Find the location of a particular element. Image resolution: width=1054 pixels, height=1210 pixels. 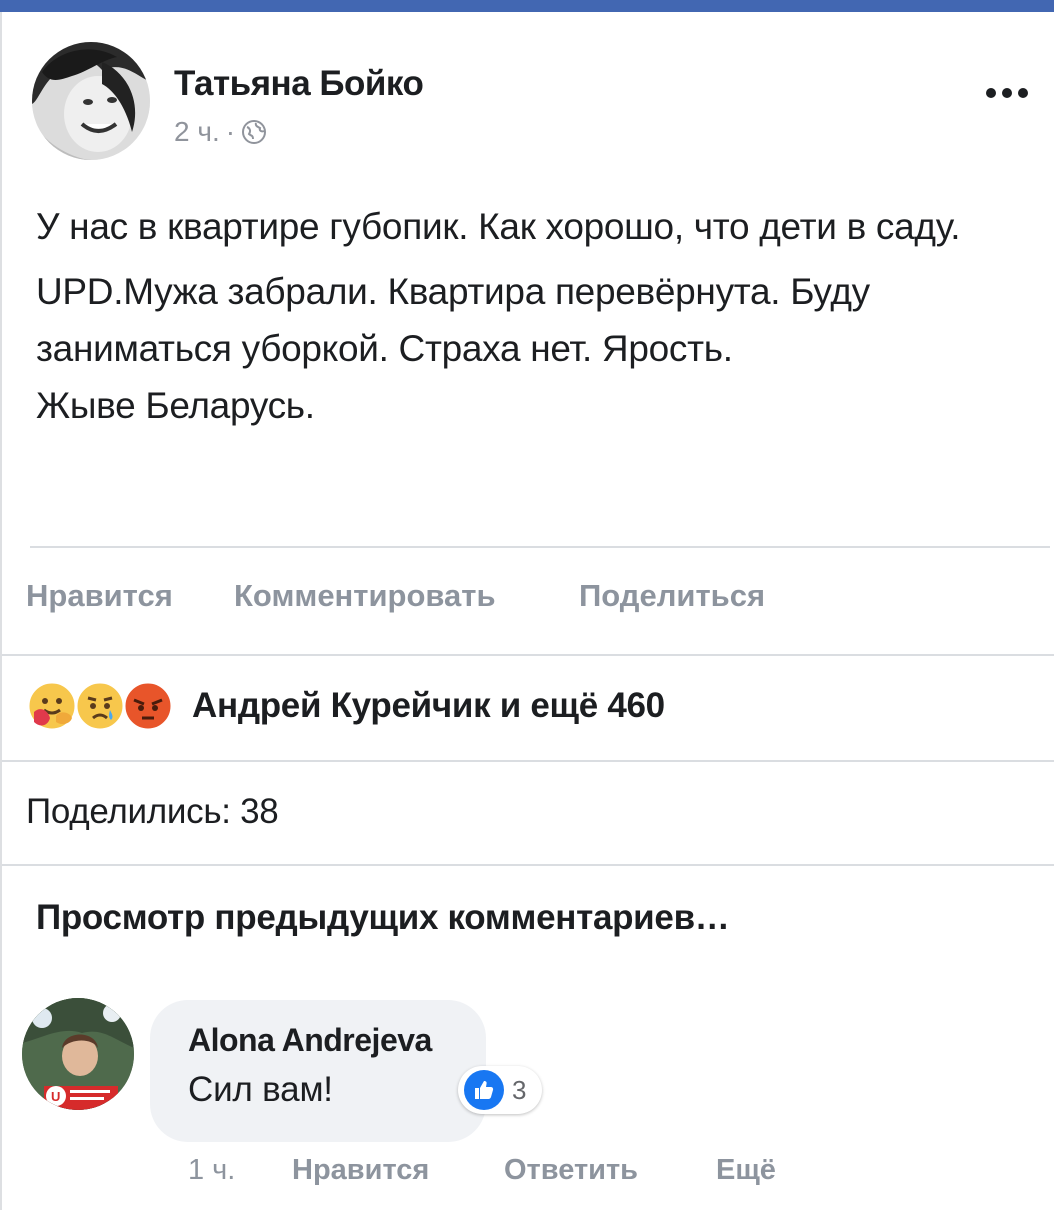

post-meta: 2 ч. · is located at coordinates (220, 132).